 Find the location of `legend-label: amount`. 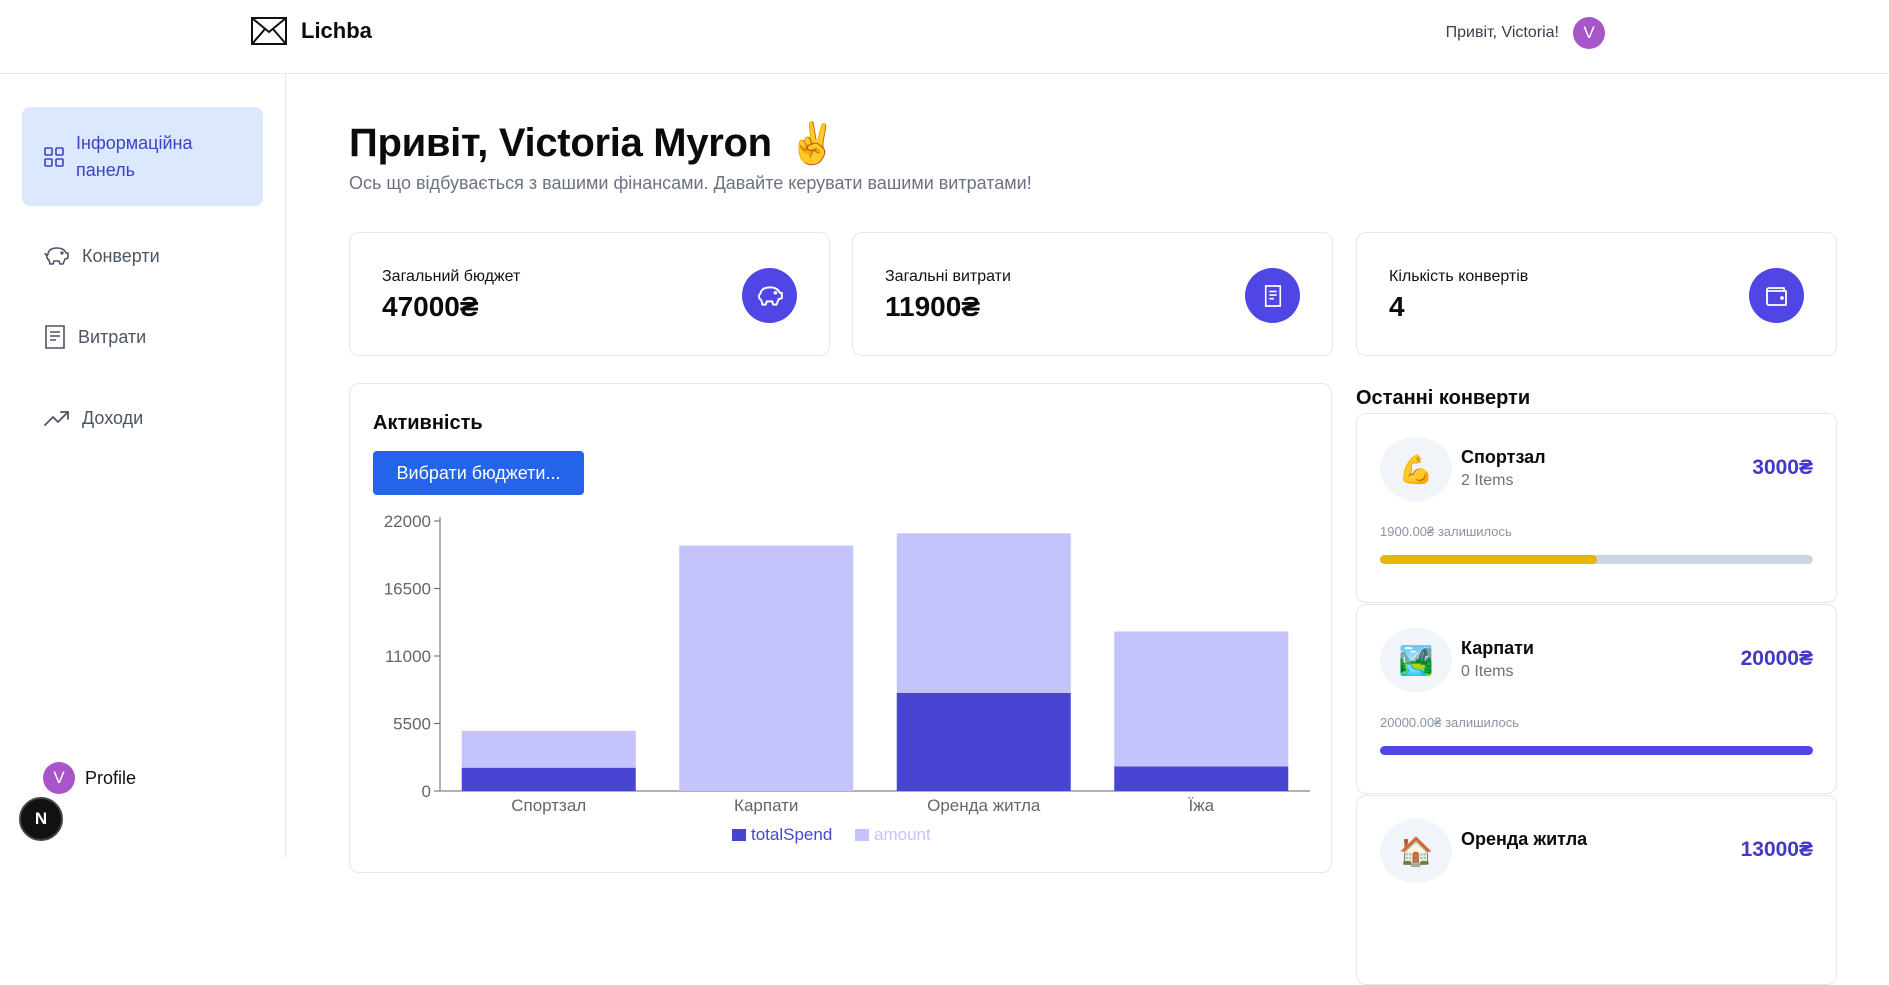

legend-label: amount is located at coordinates (902, 834).